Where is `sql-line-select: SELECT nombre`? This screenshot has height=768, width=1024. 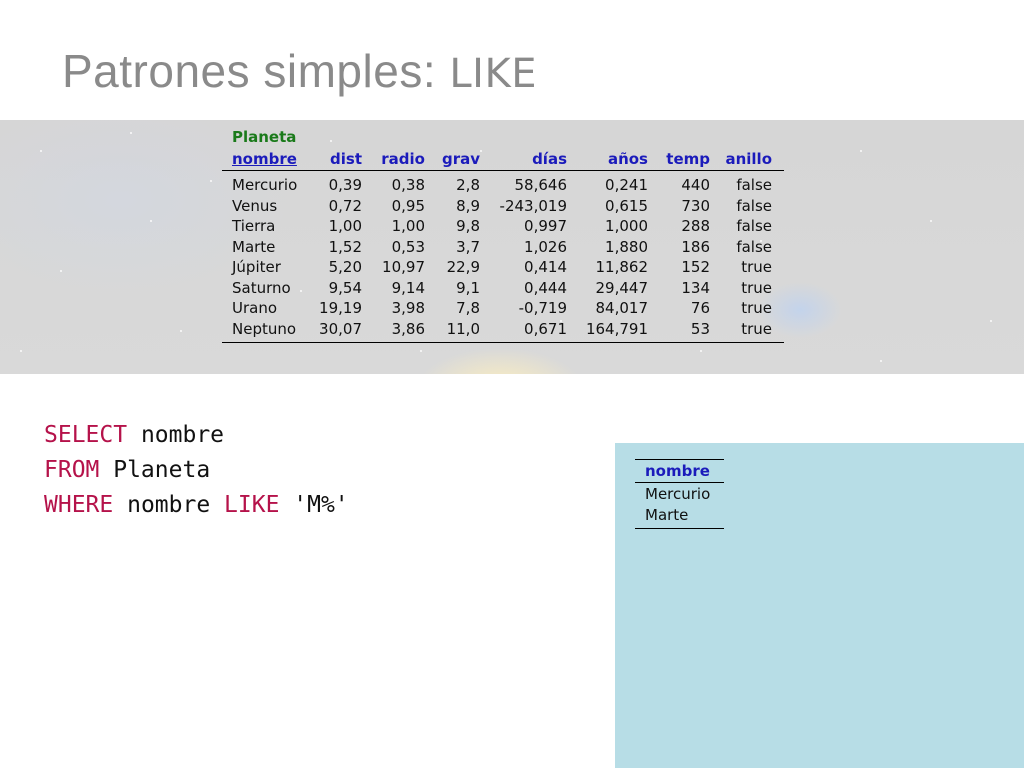
sql-line-select: SELECT nombre is located at coordinates (196, 435).